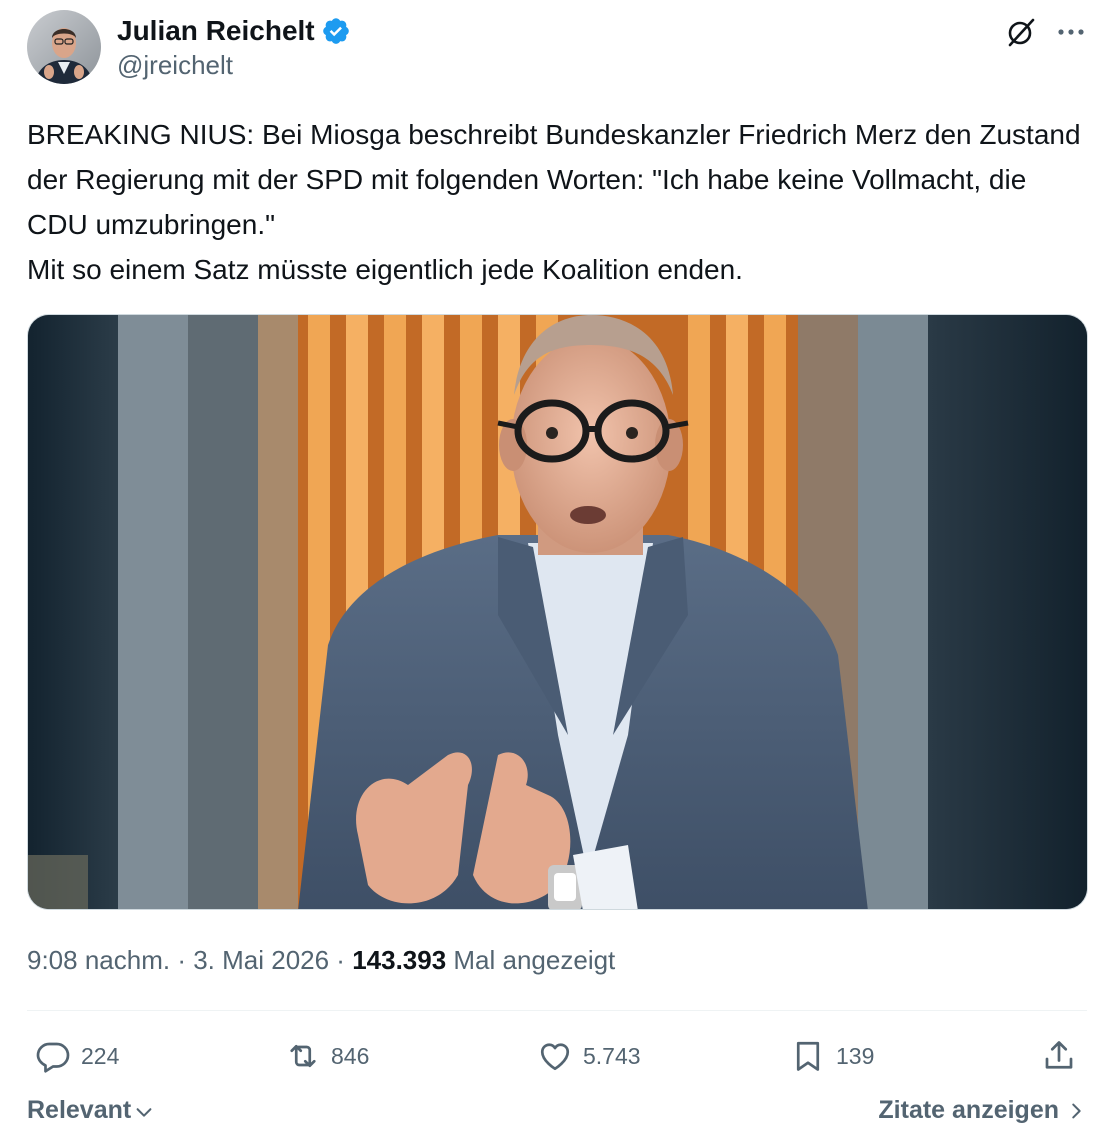  What do you see at coordinates (1076, 1110) in the screenshot?
I see `chevron-right-icon` at bounding box center [1076, 1110].